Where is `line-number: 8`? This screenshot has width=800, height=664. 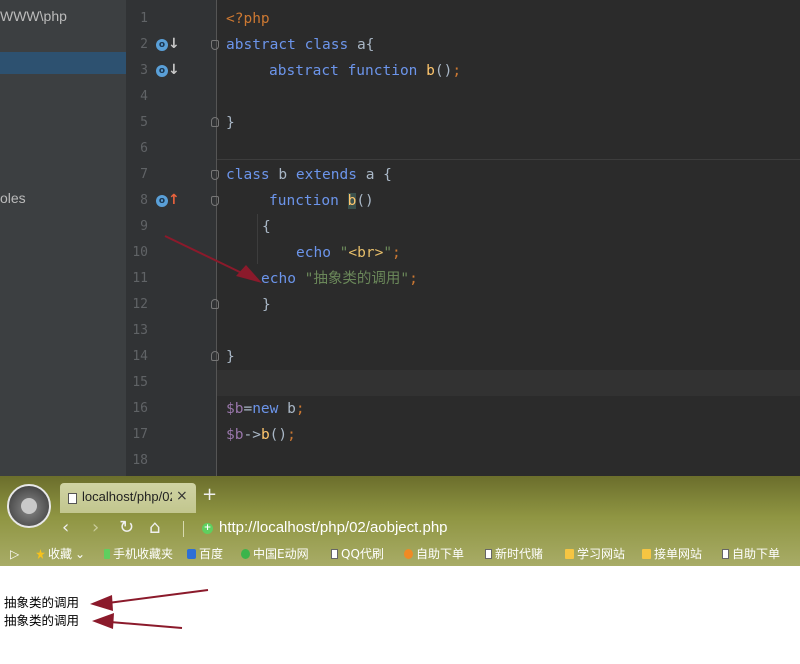 line-number: 8 is located at coordinates (144, 200).